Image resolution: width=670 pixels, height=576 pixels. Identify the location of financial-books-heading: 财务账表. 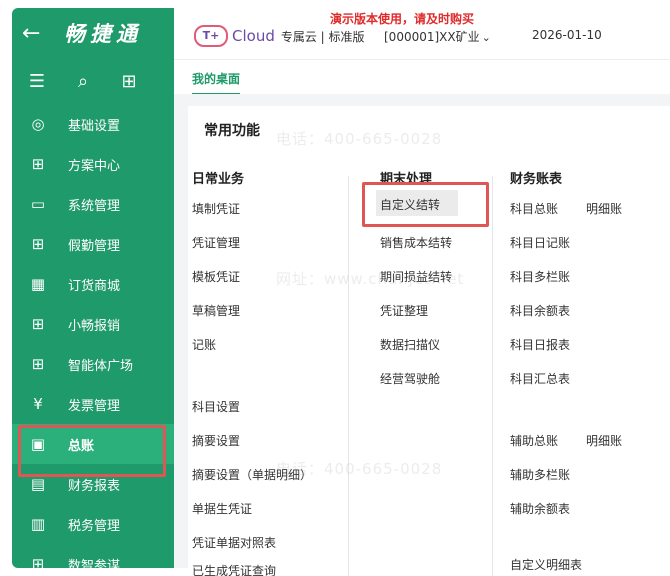
(536, 179).